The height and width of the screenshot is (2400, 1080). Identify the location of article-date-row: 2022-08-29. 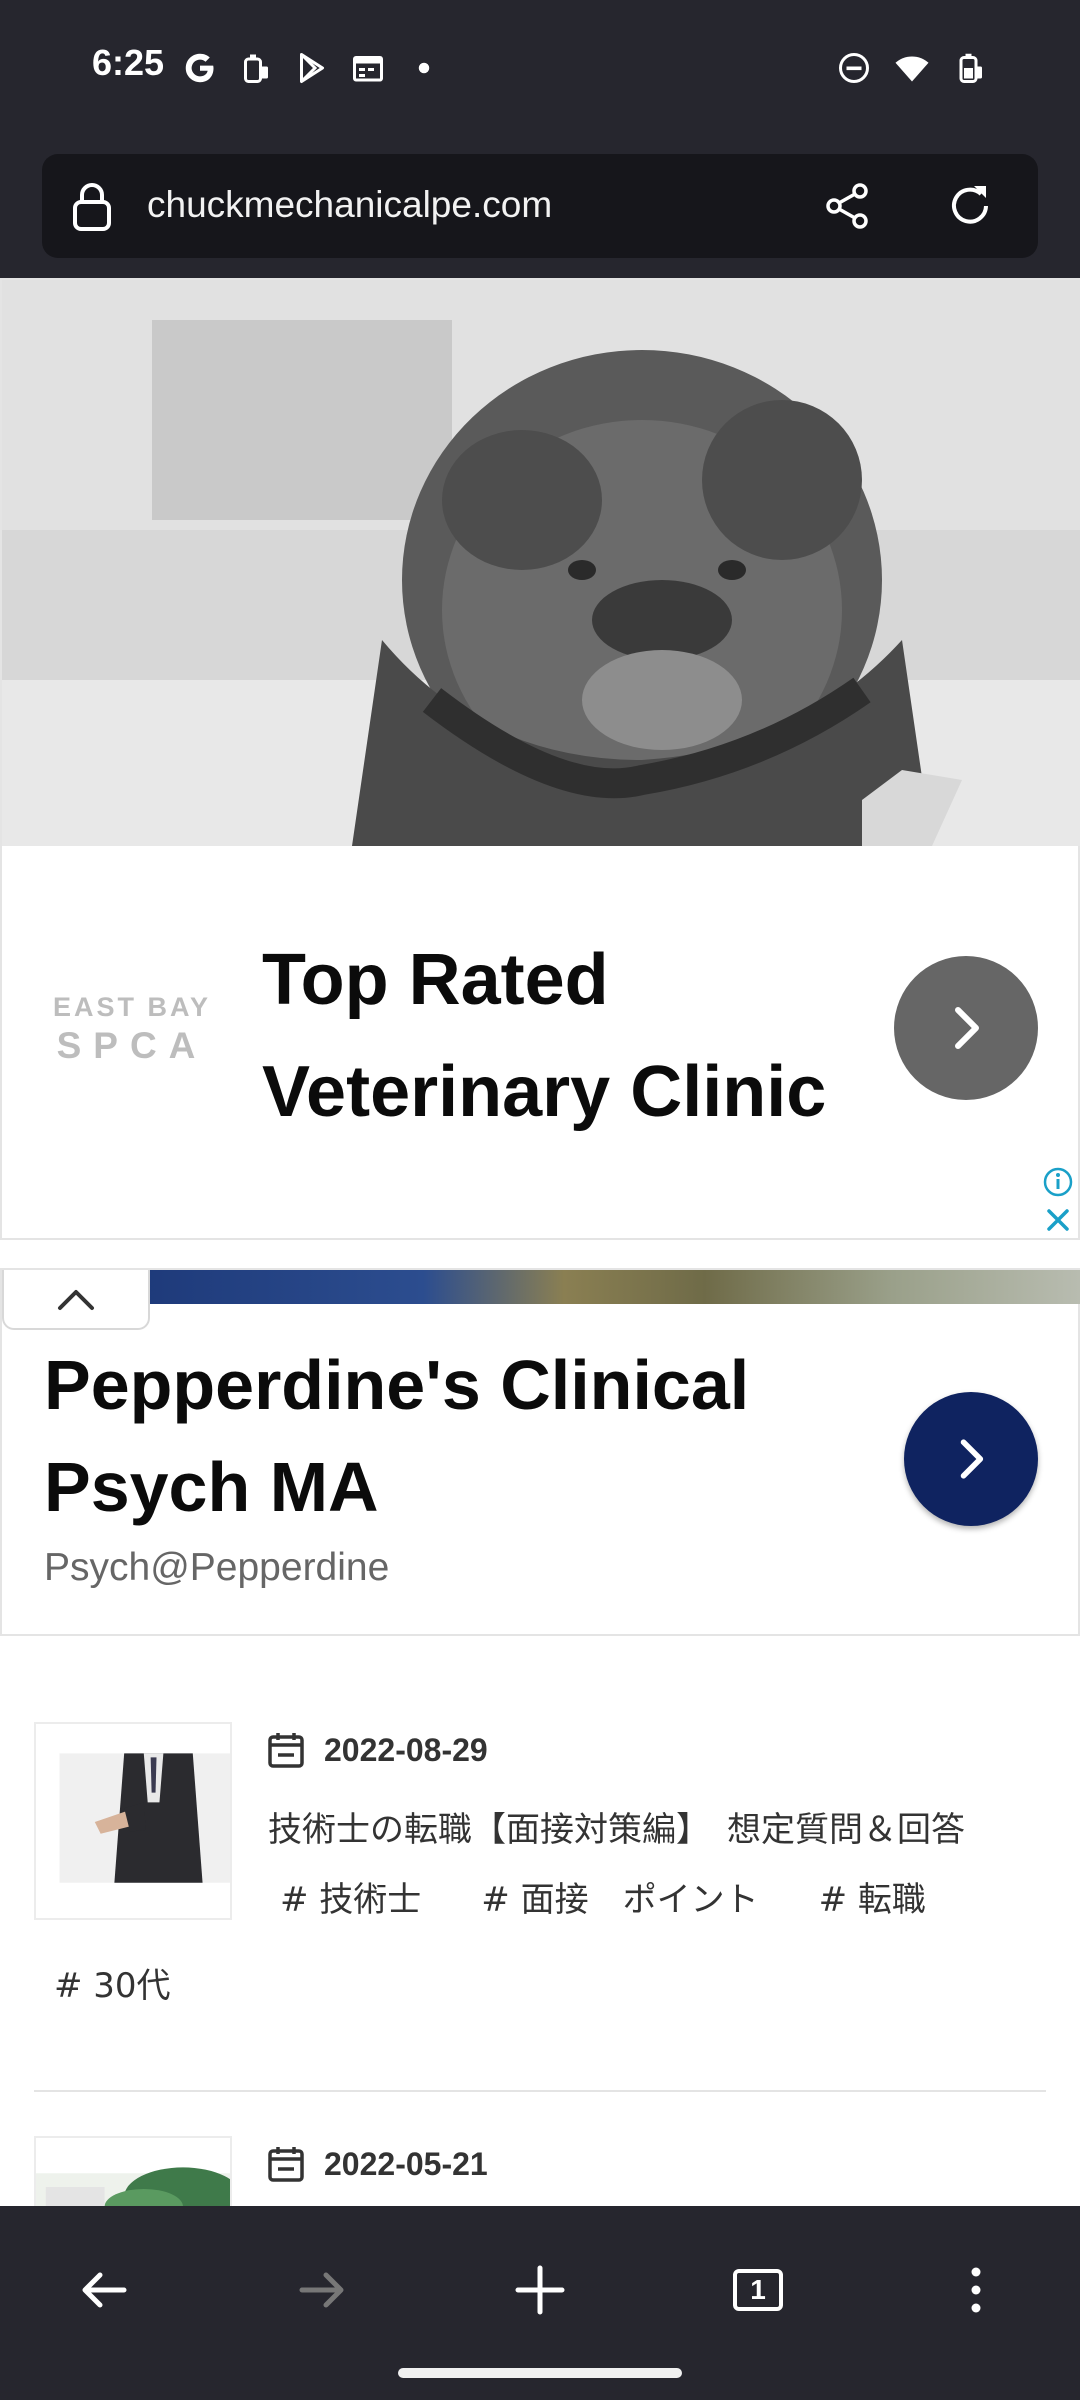
(377, 1750).